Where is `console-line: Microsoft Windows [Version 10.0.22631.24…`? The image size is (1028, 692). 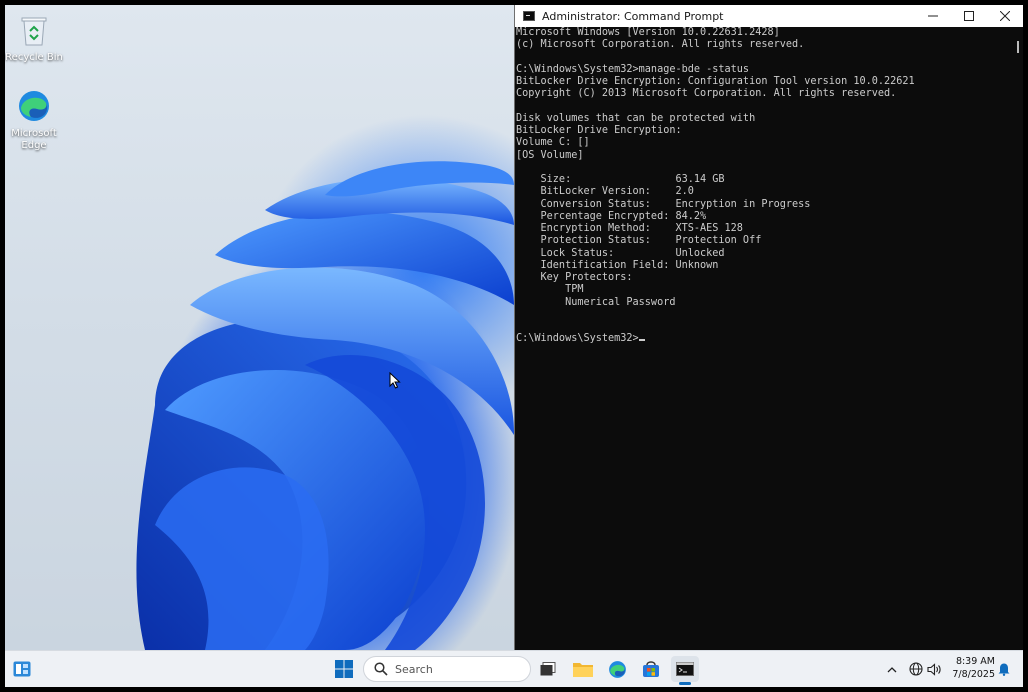 console-line: Microsoft Windows [Version 10.0.22631.24… is located at coordinates (648, 32).